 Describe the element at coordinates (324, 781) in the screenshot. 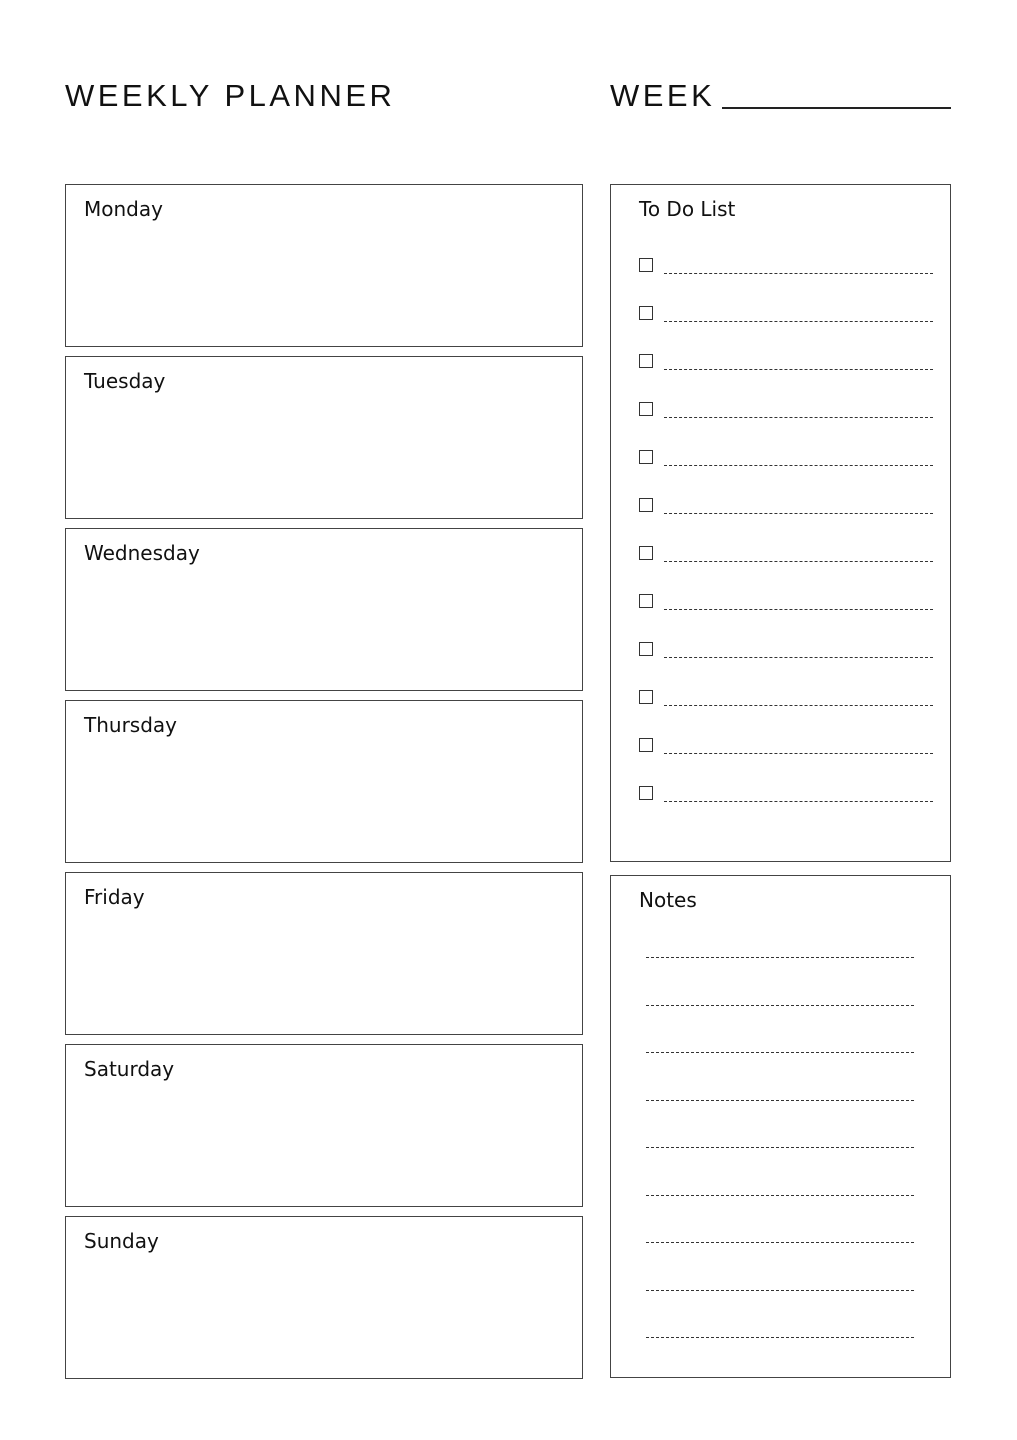

I see `day-box-thursday: Thursday` at that location.